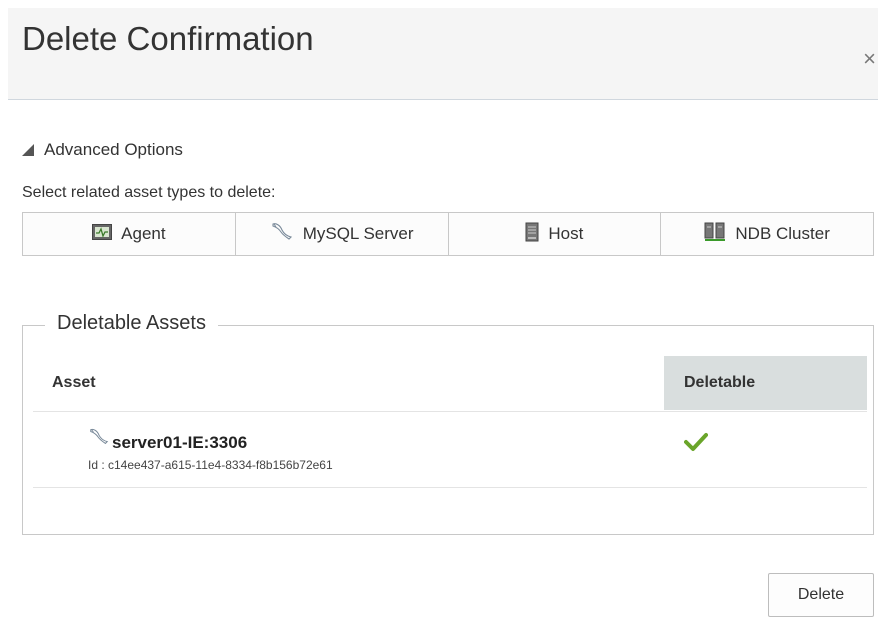 The height and width of the screenshot is (631, 878). What do you see at coordinates (143, 233) in the screenshot?
I see `asset-type-label: Agent` at bounding box center [143, 233].